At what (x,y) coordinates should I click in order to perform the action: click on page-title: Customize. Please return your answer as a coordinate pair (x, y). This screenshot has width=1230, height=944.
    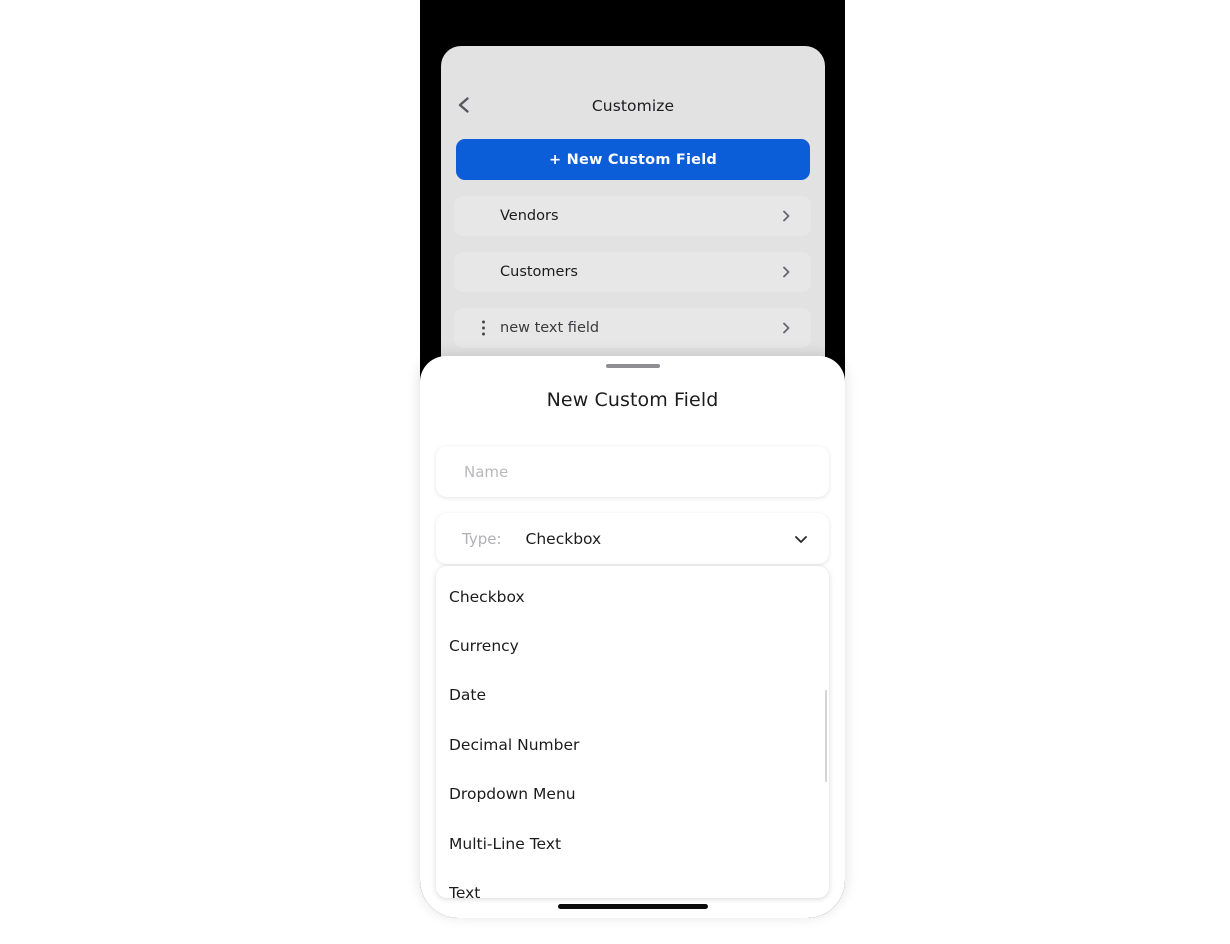
    Looking at the image, I should click on (633, 106).